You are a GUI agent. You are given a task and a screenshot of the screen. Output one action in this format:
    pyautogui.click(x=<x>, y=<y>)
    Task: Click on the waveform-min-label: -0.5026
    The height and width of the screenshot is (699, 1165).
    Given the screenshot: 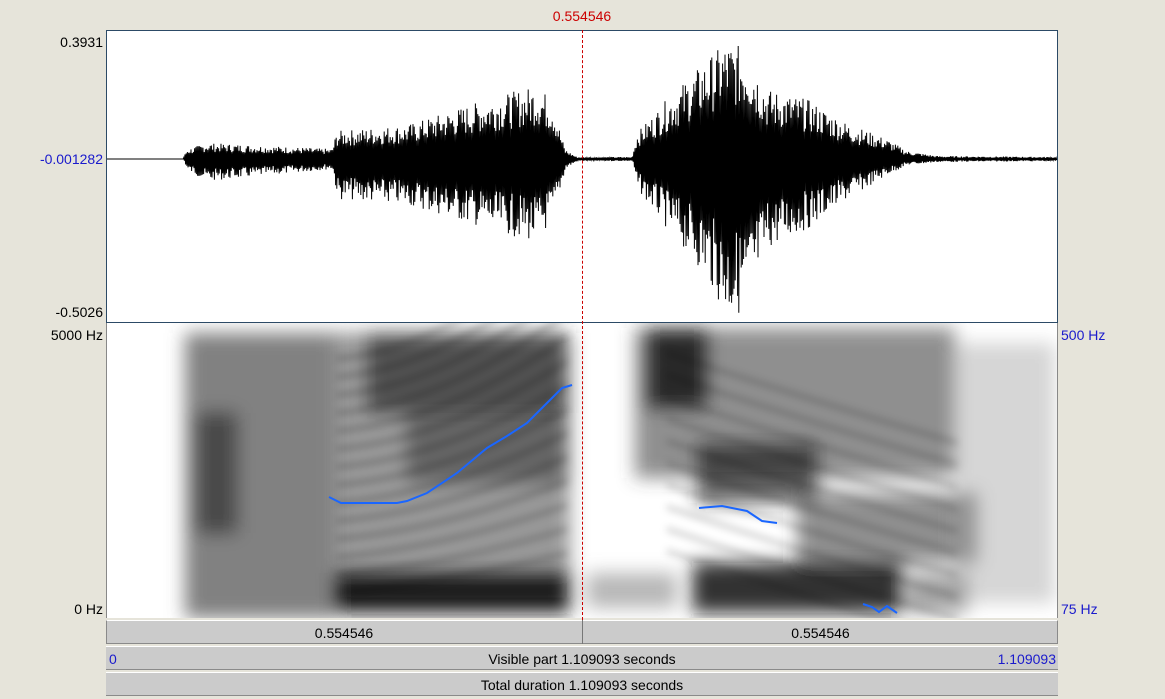 What is the action you would take?
    pyautogui.click(x=79, y=312)
    